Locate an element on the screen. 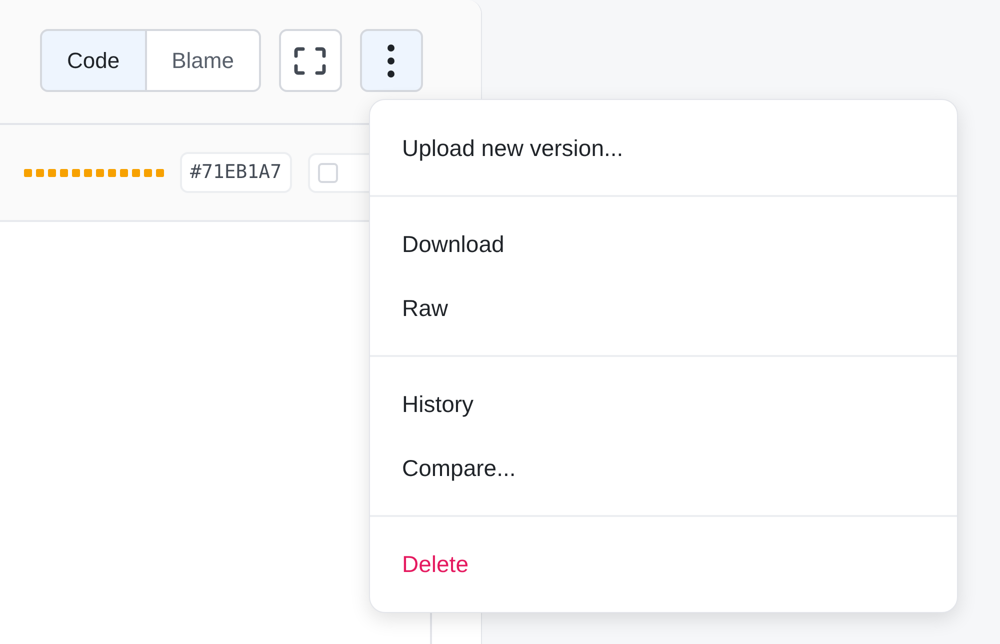  menu-item: Delete is located at coordinates (663, 564).